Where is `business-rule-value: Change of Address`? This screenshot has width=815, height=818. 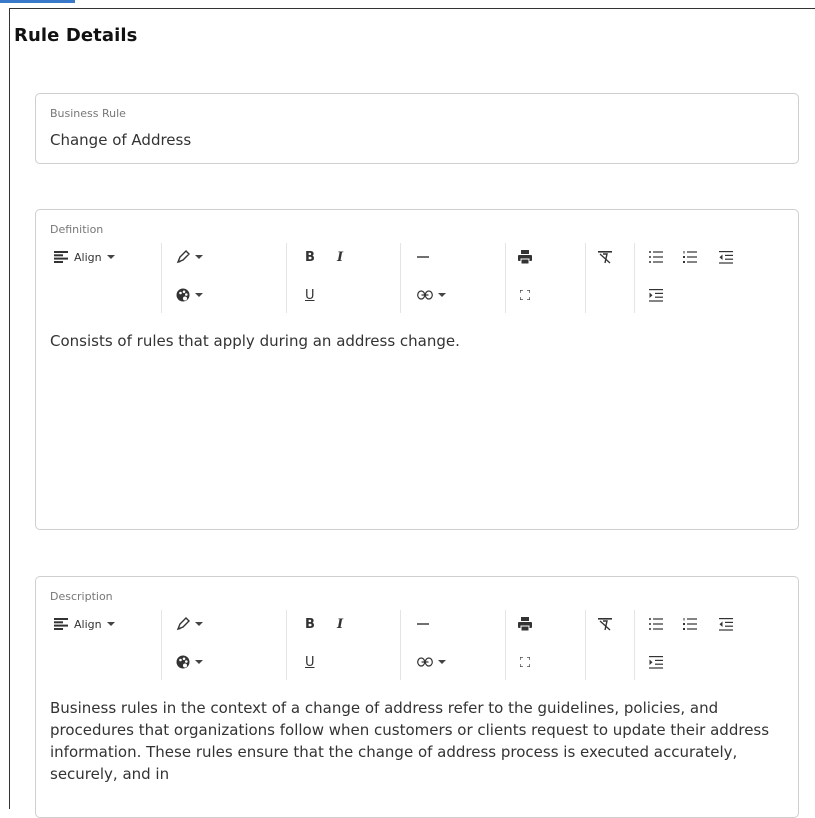
business-rule-value: Change of Address is located at coordinates (120, 140).